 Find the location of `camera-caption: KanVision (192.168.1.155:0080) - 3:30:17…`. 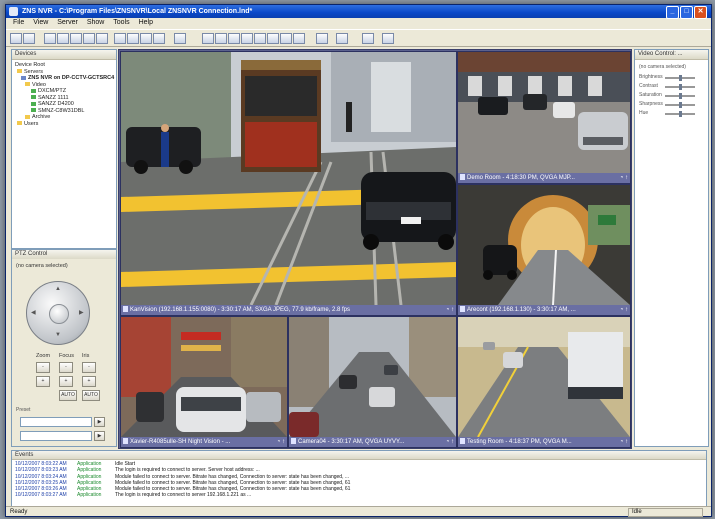

camera-caption: KanVision (192.168.1.155:0080) - 3:30:17… is located at coordinates (288, 310).